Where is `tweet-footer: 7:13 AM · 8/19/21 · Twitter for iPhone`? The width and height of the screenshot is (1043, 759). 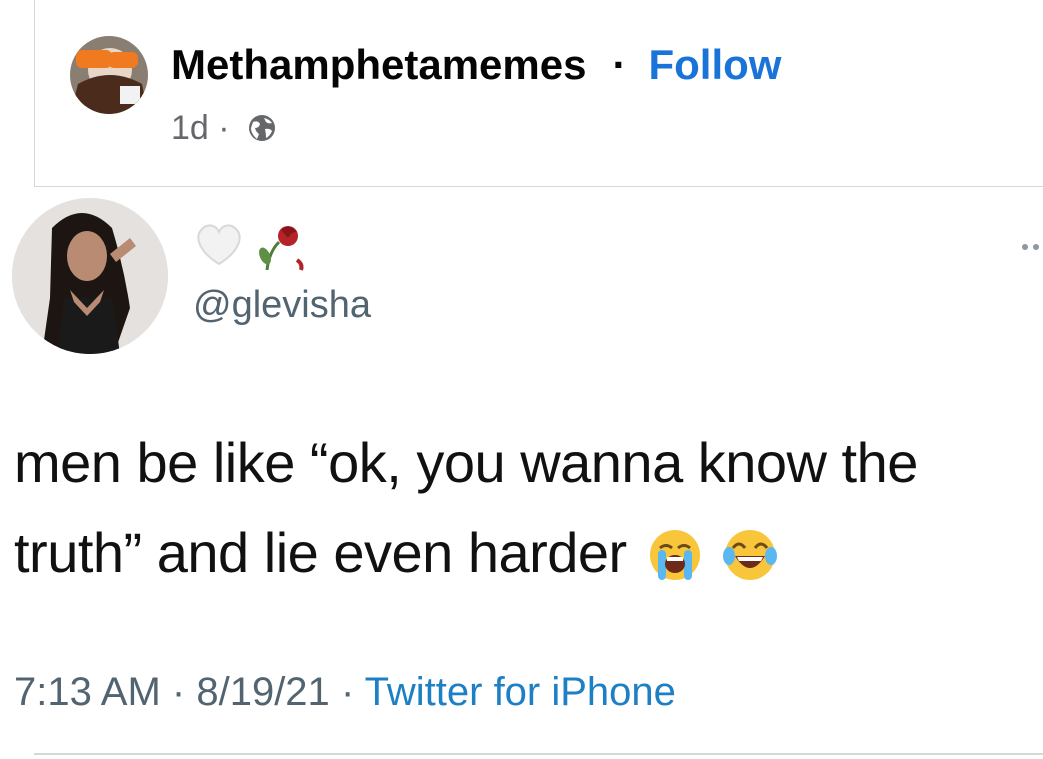
tweet-footer: 7:13 AM · 8/19/21 · Twitter for iPhone is located at coordinates (345, 692).